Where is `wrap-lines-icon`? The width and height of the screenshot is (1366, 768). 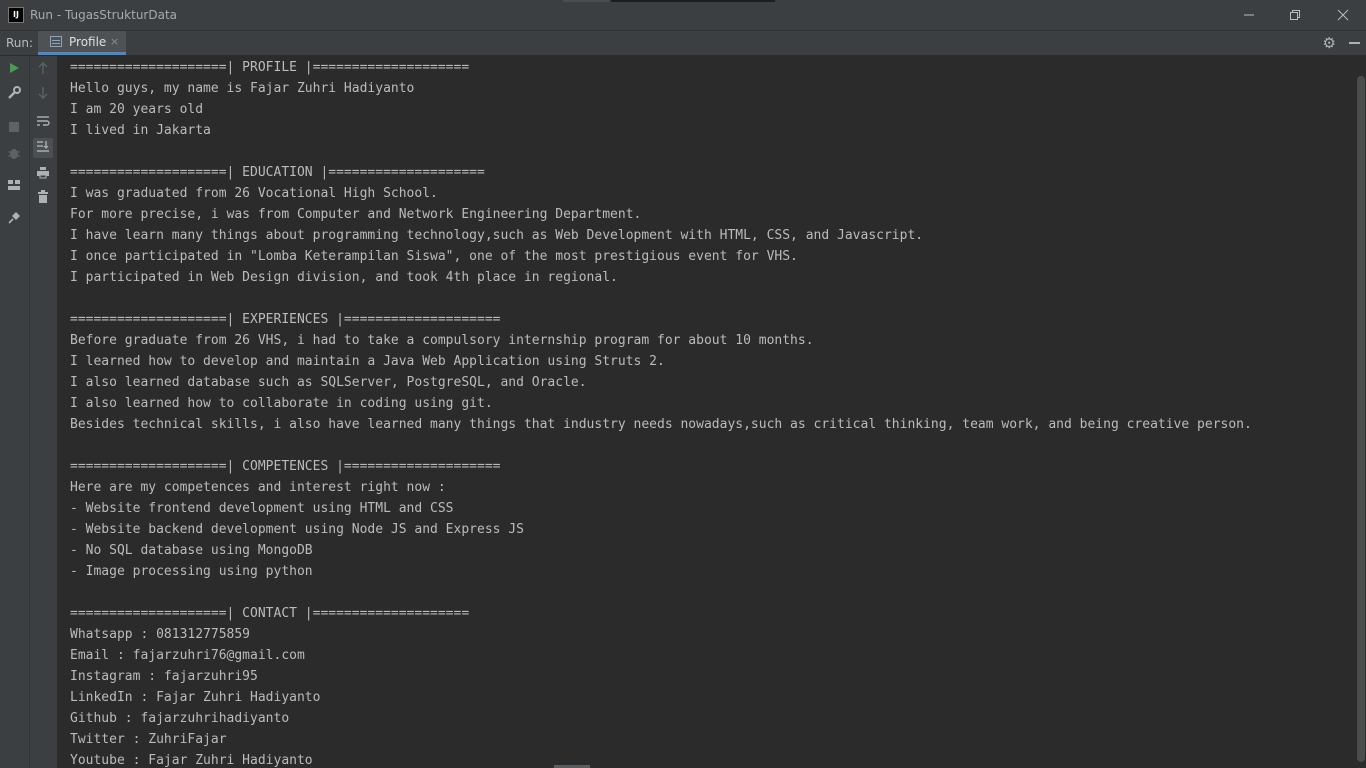 wrap-lines-icon is located at coordinates (43, 121).